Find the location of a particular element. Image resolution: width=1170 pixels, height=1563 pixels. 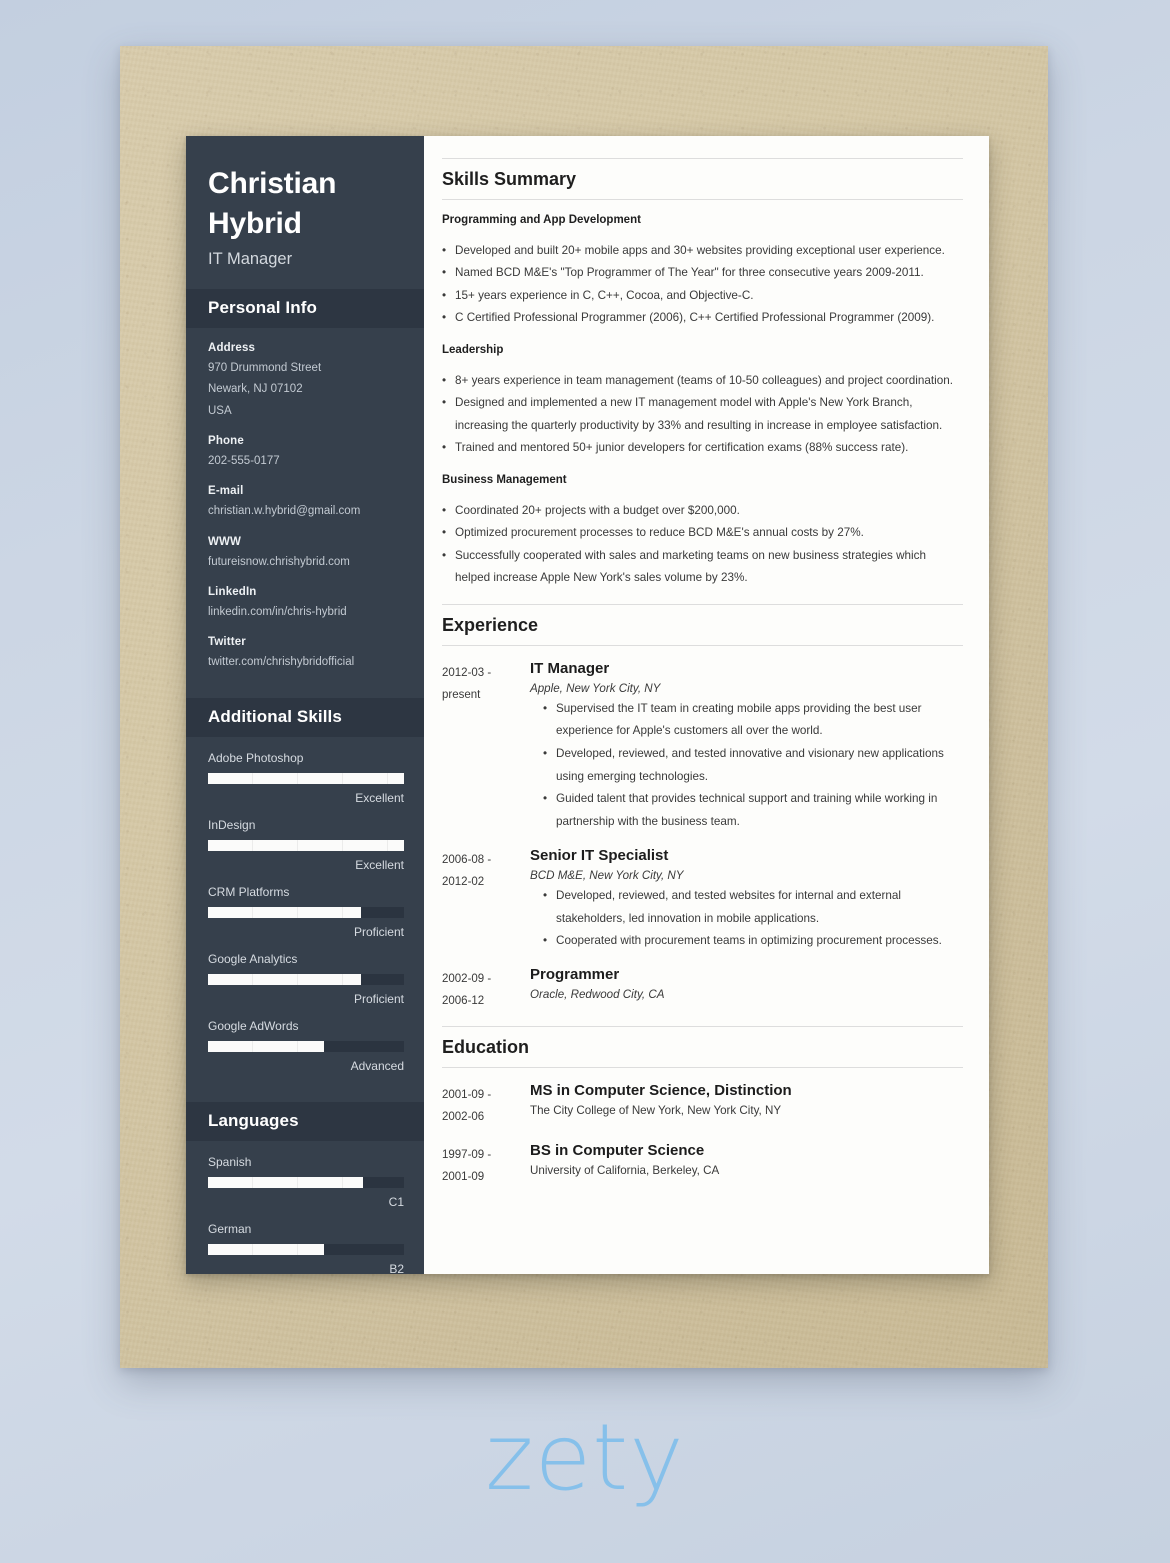

language-progress-track is located at coordinates (306, 1183).